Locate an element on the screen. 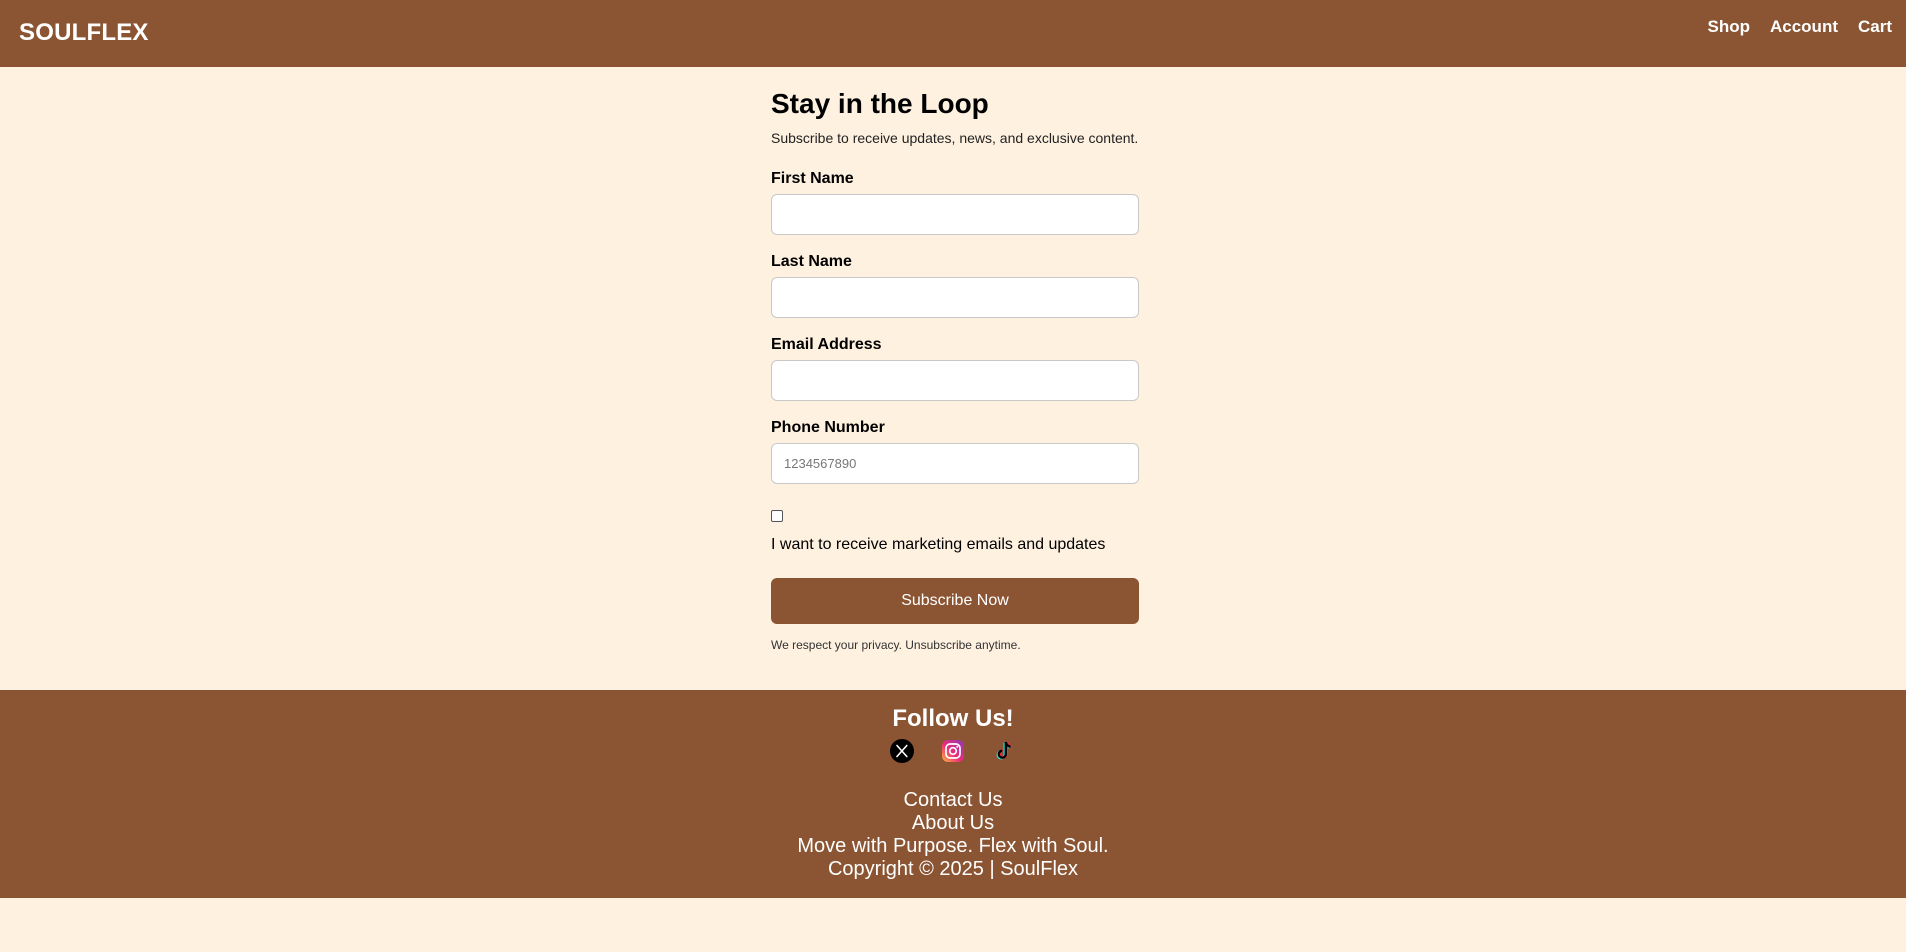  nav-cart-link: Cart is located at coordinates (1875, 27).